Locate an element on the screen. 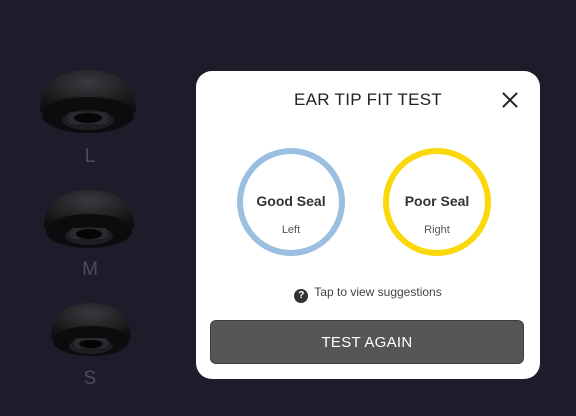  right-seal-status: Poor Seal is located at coordinates (437, 201).